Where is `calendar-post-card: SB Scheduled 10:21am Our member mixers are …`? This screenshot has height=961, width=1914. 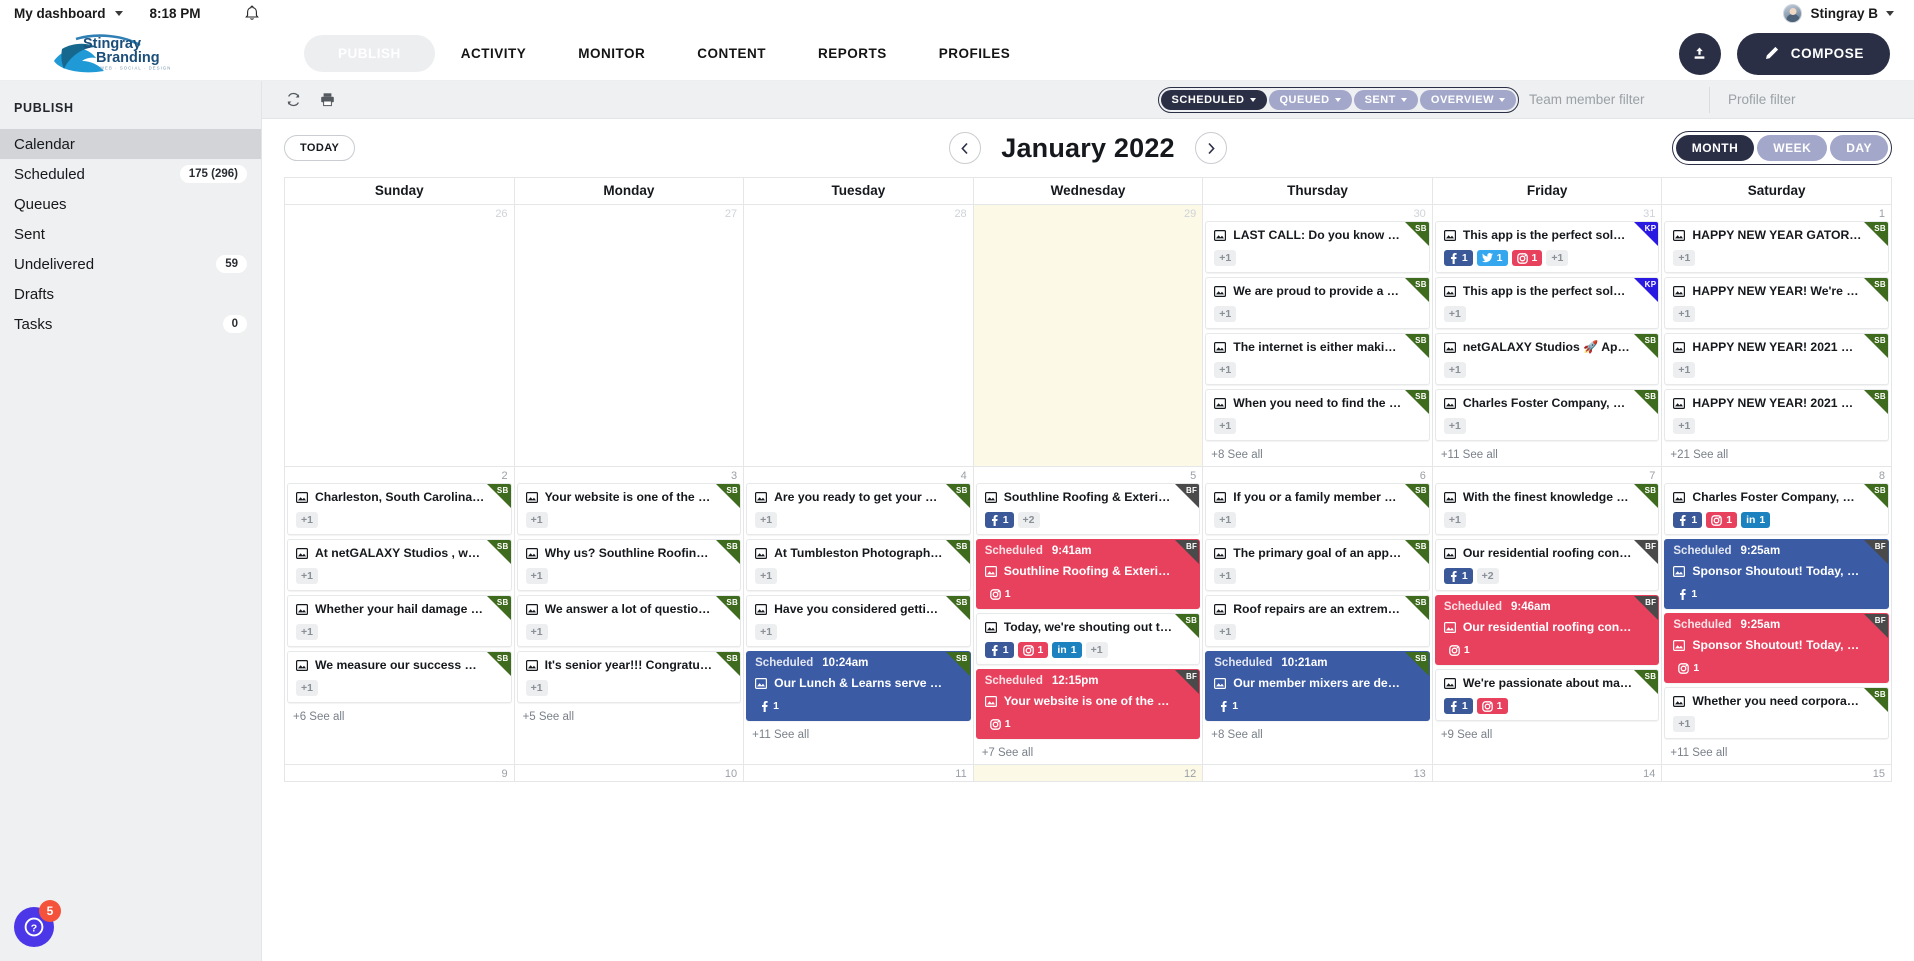
calendar-post-card: SB Scheduled 10:21am Our member mixers are … is located at coordinates (1317, 686).